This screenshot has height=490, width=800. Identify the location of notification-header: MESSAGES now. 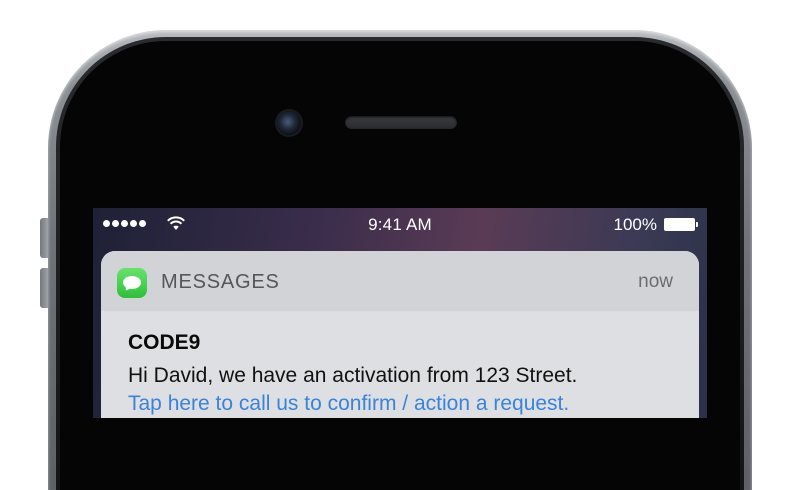
(400, 281).